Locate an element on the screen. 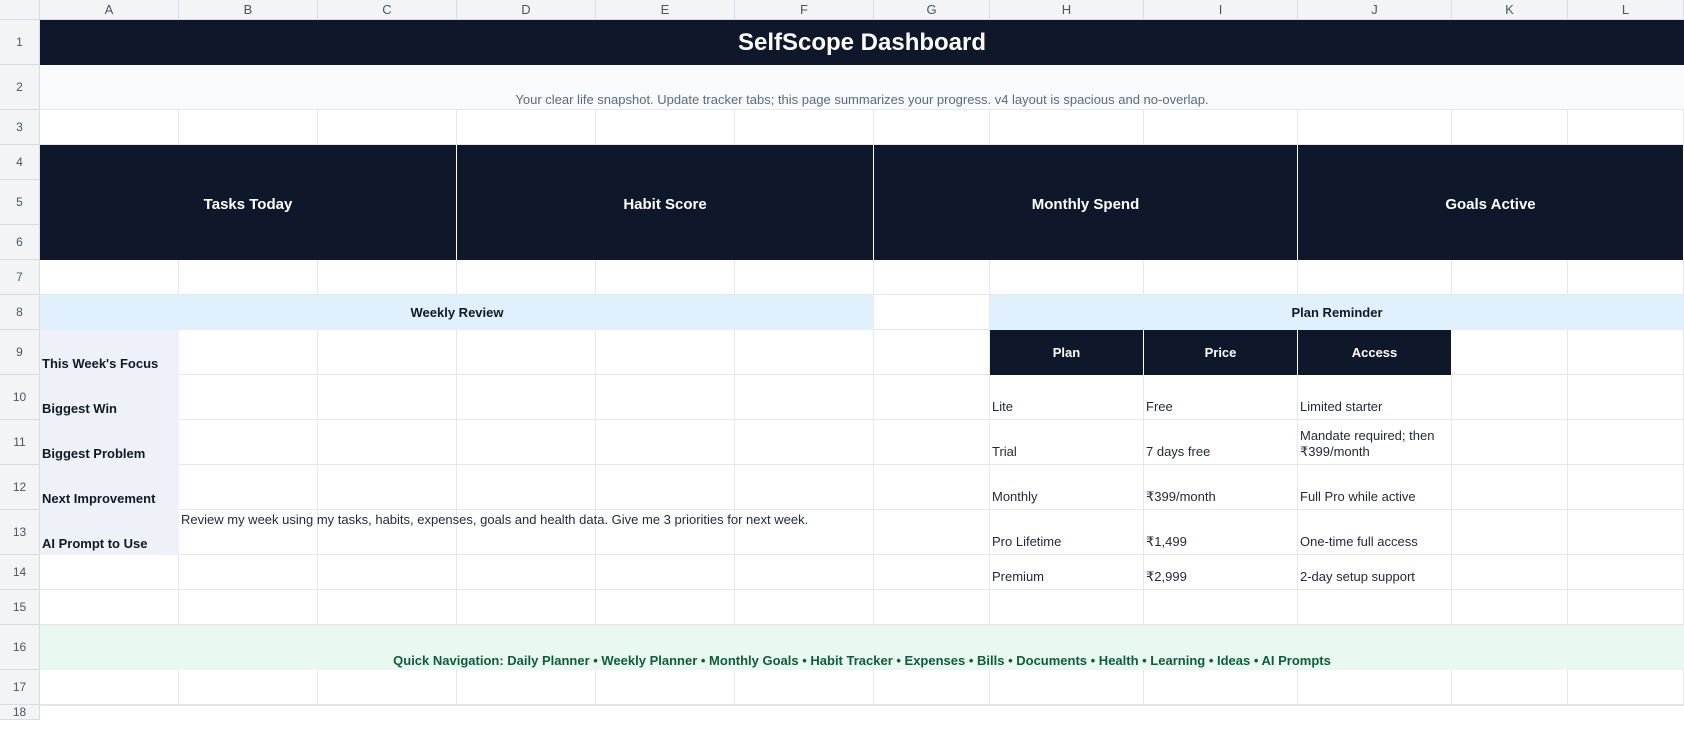 The width and height of the screenshot is (1684, 740). row-header-9: 9 is located at coordinates (20, 352).